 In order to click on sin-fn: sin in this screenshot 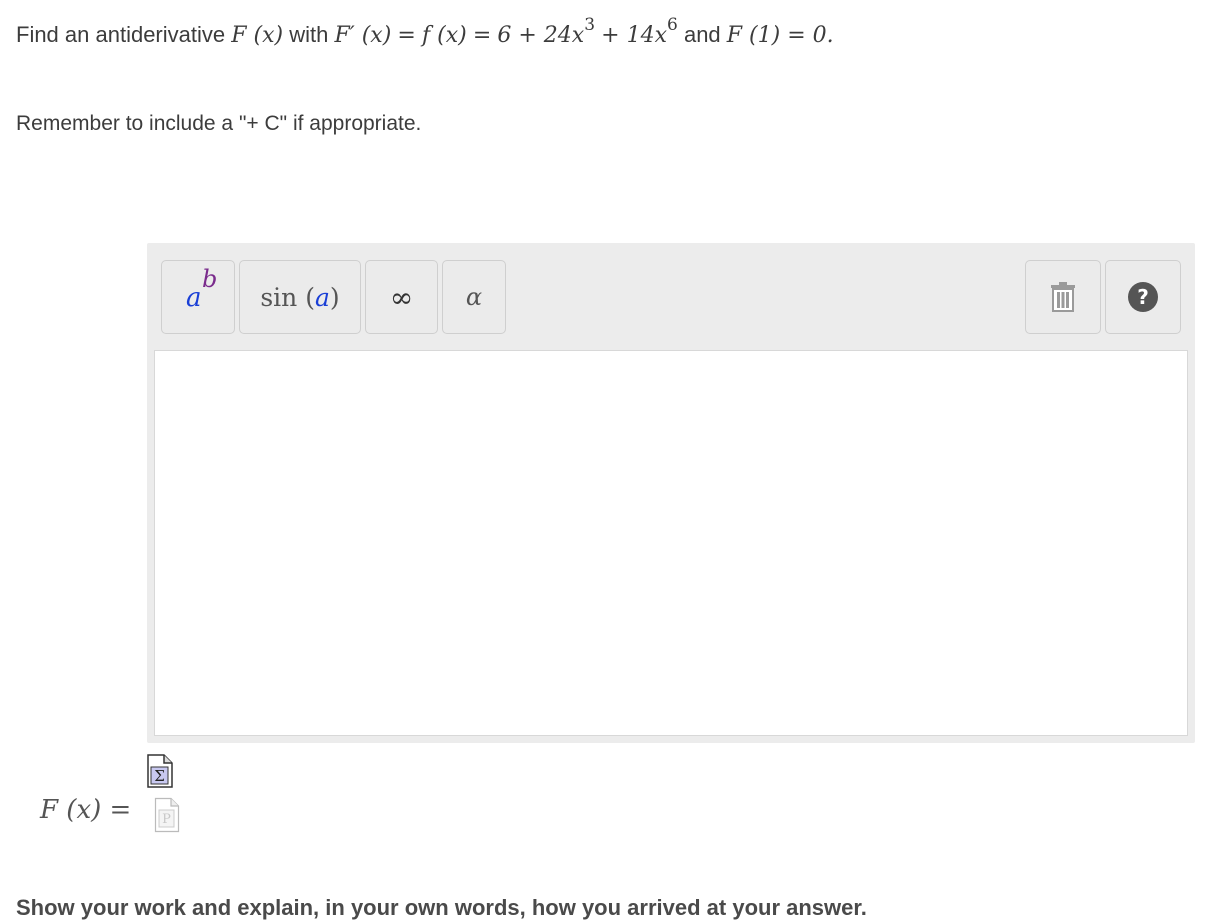, I will do `click(279, 297)`.